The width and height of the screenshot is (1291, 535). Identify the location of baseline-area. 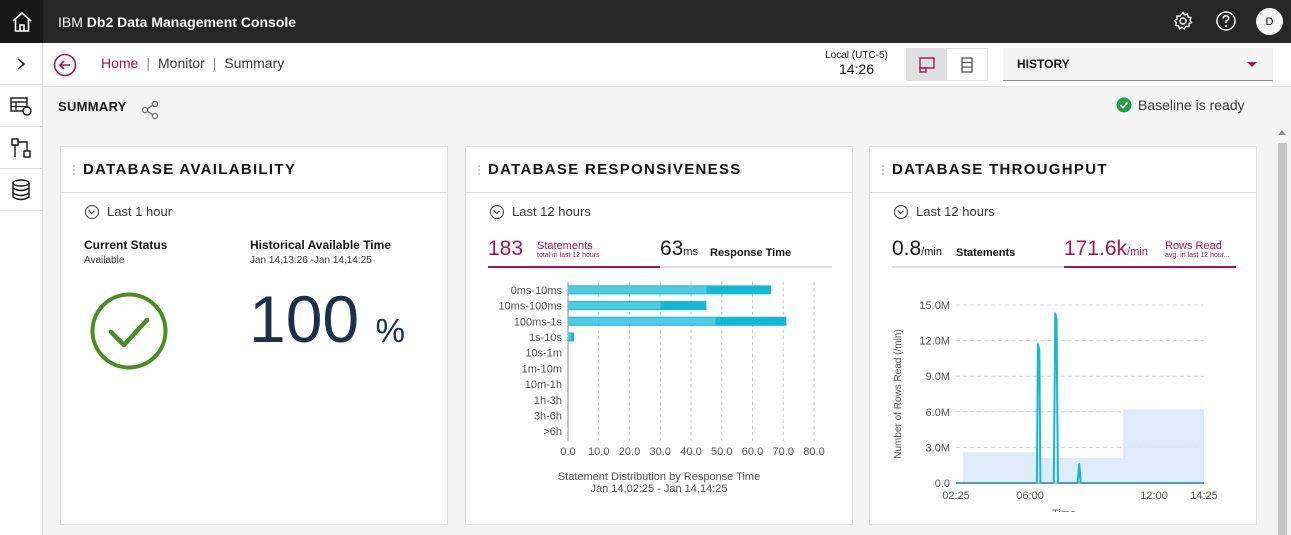
(1083, 446).